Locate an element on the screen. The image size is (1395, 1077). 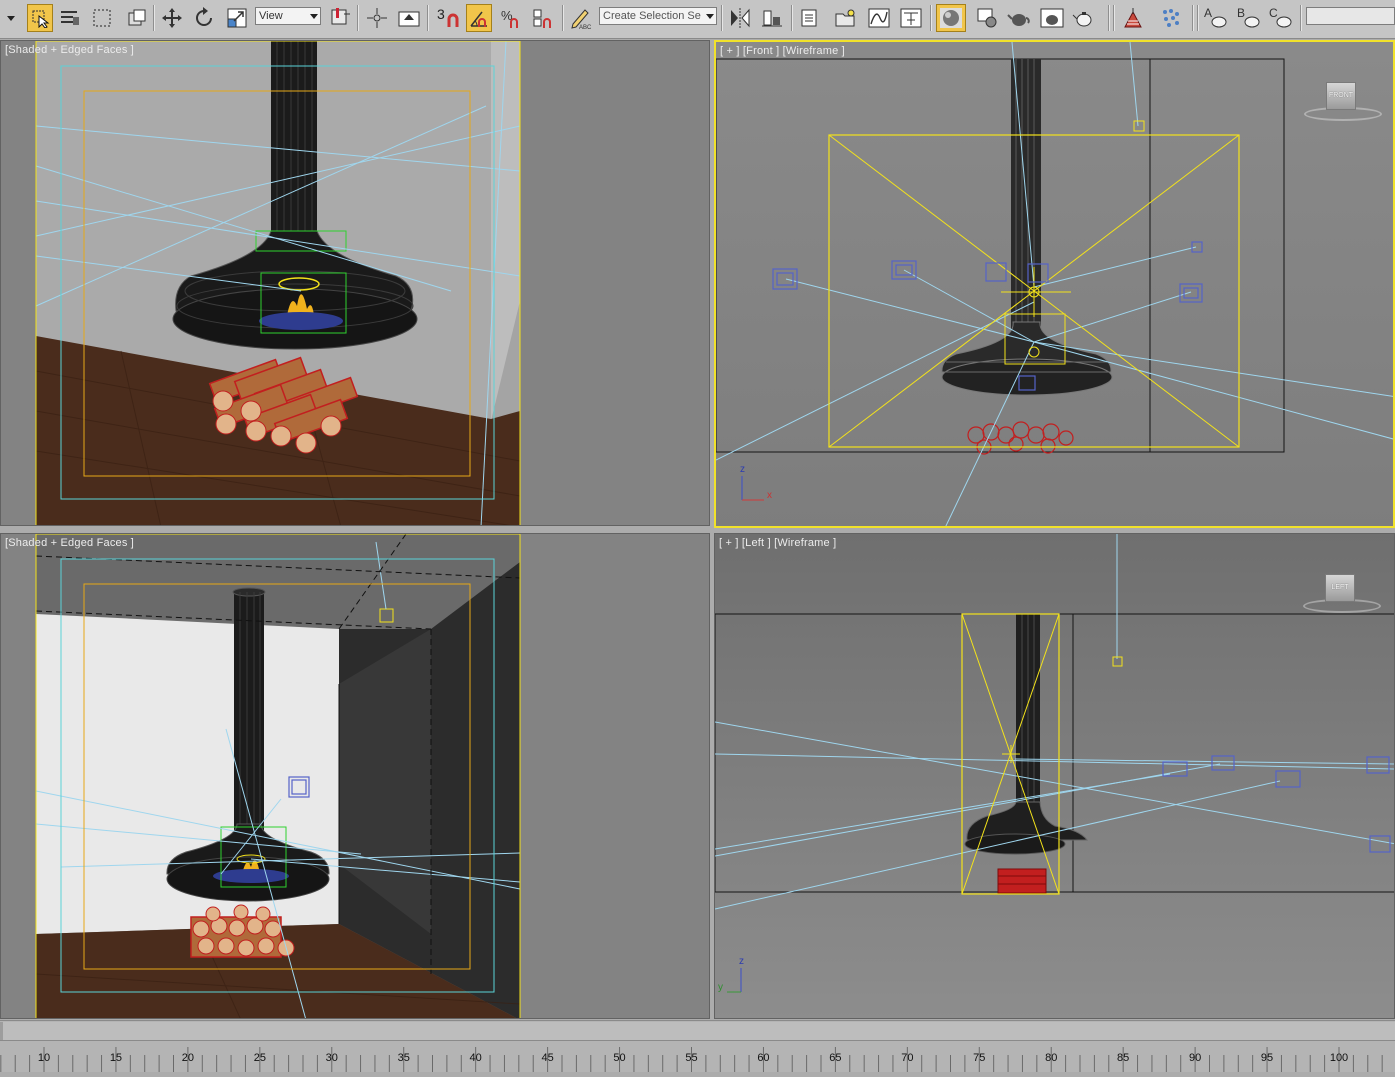
named-selection-dropdown: Create Selection Se is located at coordinates (658, 16).